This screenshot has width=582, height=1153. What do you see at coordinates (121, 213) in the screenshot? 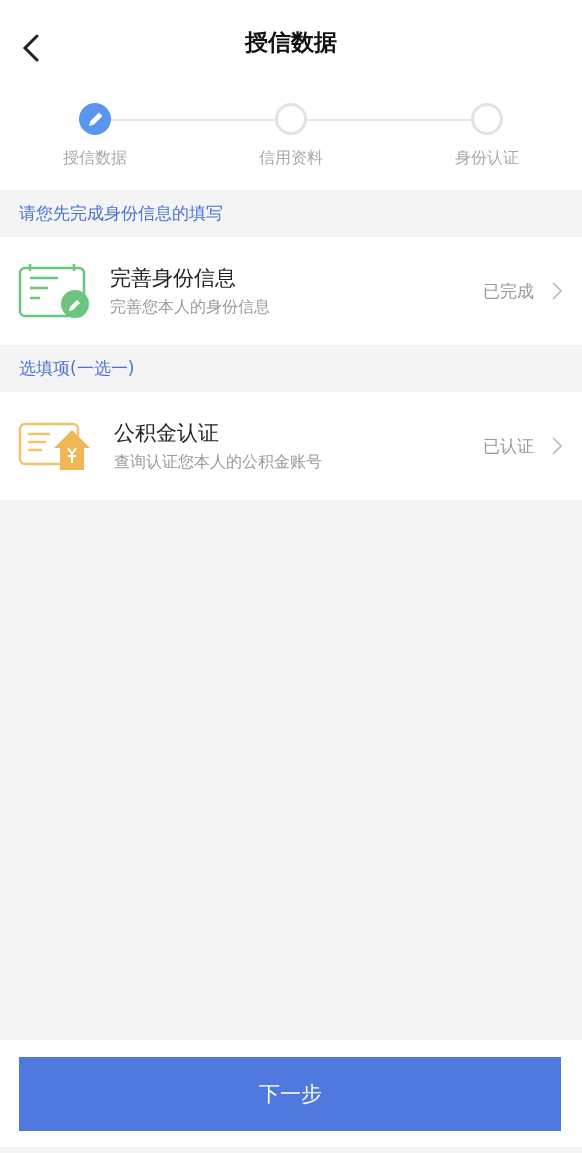
I see `section-heading: 请您先完成身份信息的填写` at bounding box center [121, 213].